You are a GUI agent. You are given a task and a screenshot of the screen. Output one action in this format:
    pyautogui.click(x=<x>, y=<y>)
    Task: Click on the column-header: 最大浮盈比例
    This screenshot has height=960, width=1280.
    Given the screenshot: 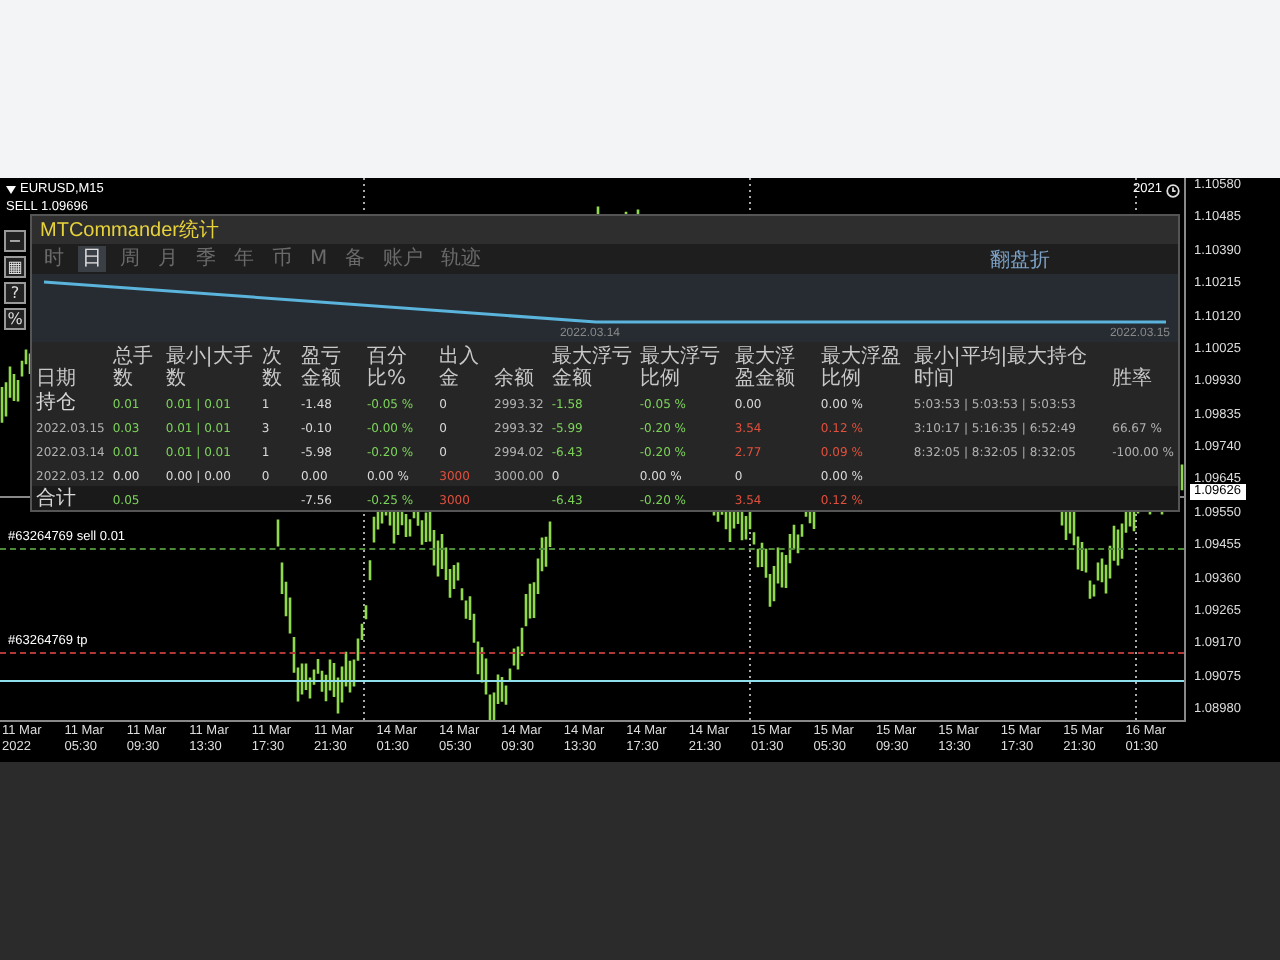 What is the action you would take?
    pyautogui.click(x=860, y=366)
    